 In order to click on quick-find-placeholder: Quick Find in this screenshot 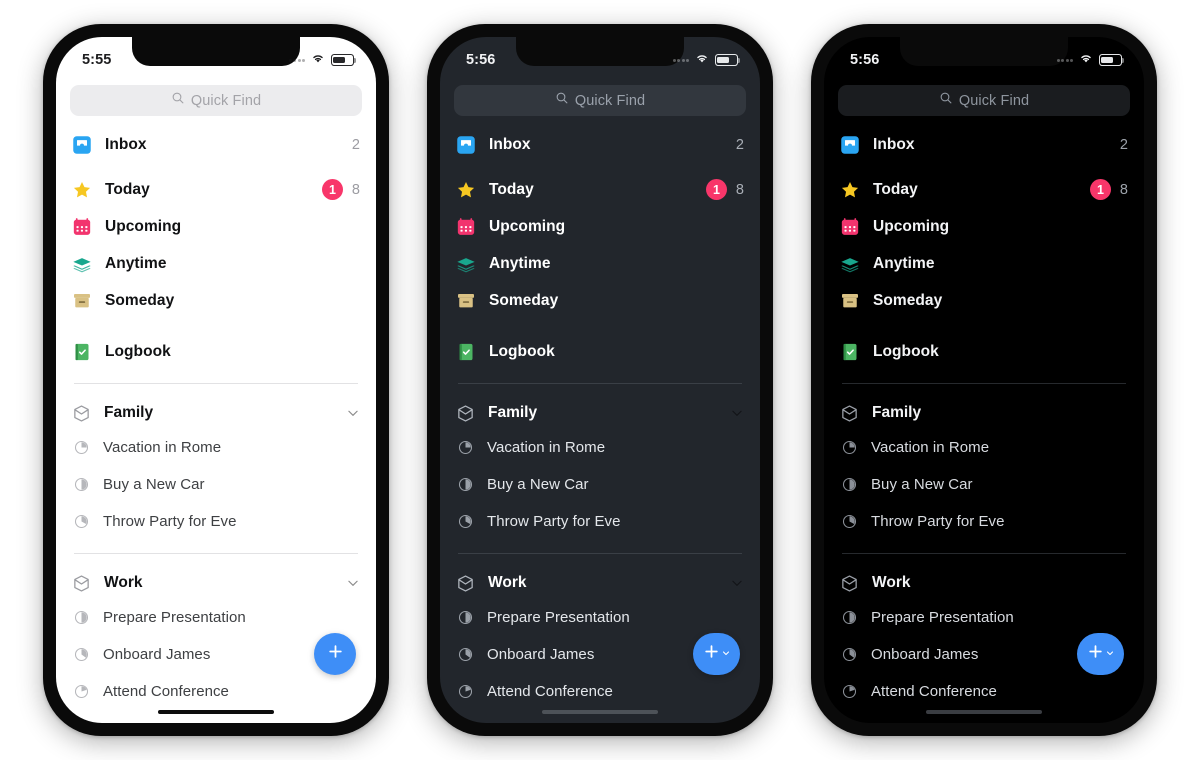, I will do `click(994, 100)`.